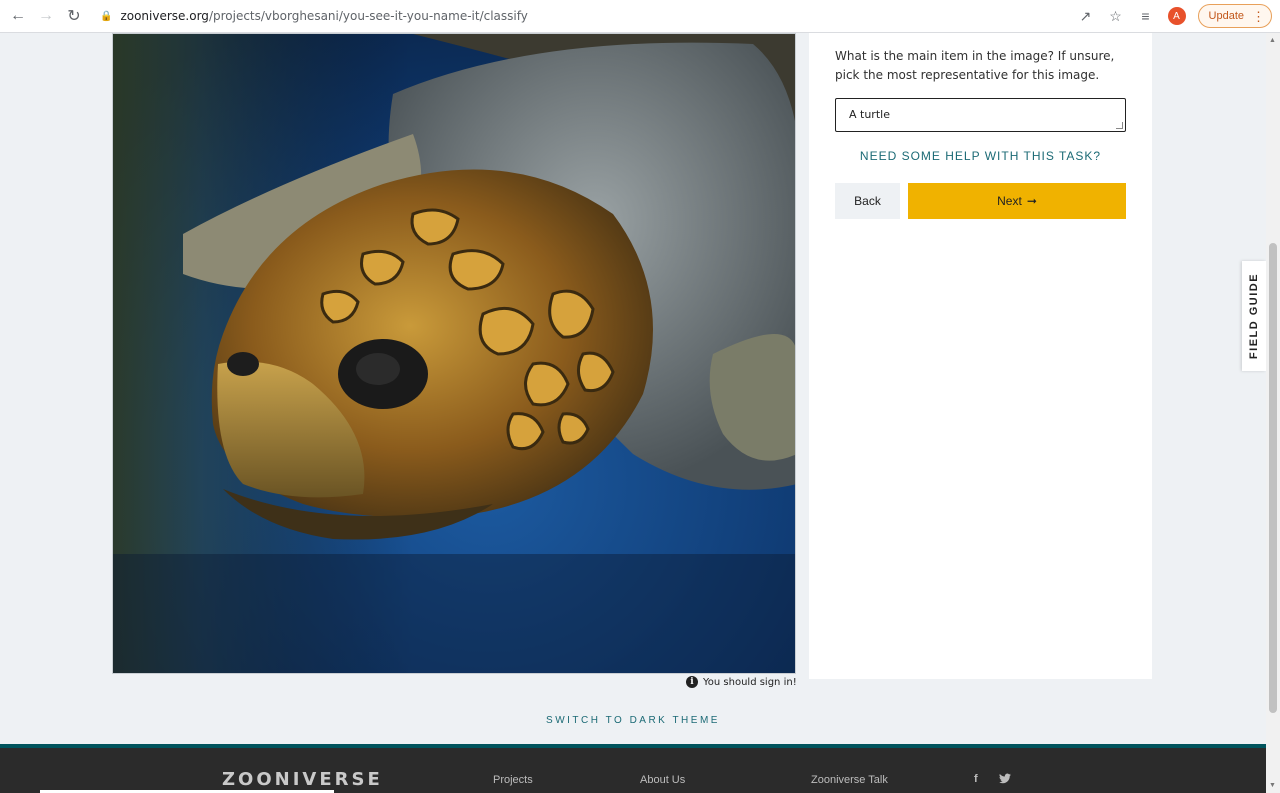 The height and width of the screenshot is (793, 1280). Describe the element at coordinates (106, 16) in the screenshot. I see `lock-icon: 🔒` at that location.